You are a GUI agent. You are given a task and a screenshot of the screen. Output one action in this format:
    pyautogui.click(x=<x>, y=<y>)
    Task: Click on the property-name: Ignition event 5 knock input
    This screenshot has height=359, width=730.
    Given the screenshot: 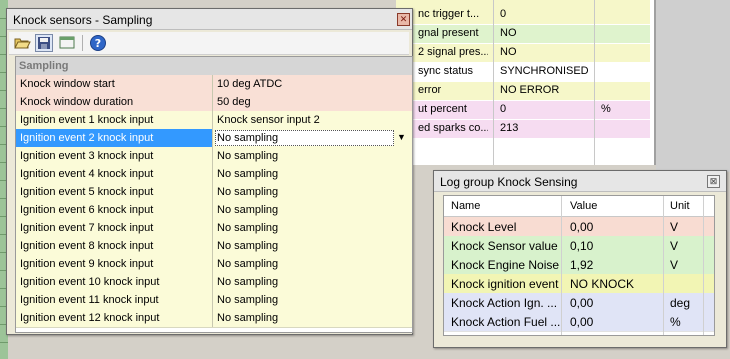 What is the action you would take?
    pyautogui.click(x=114, y=192)
    